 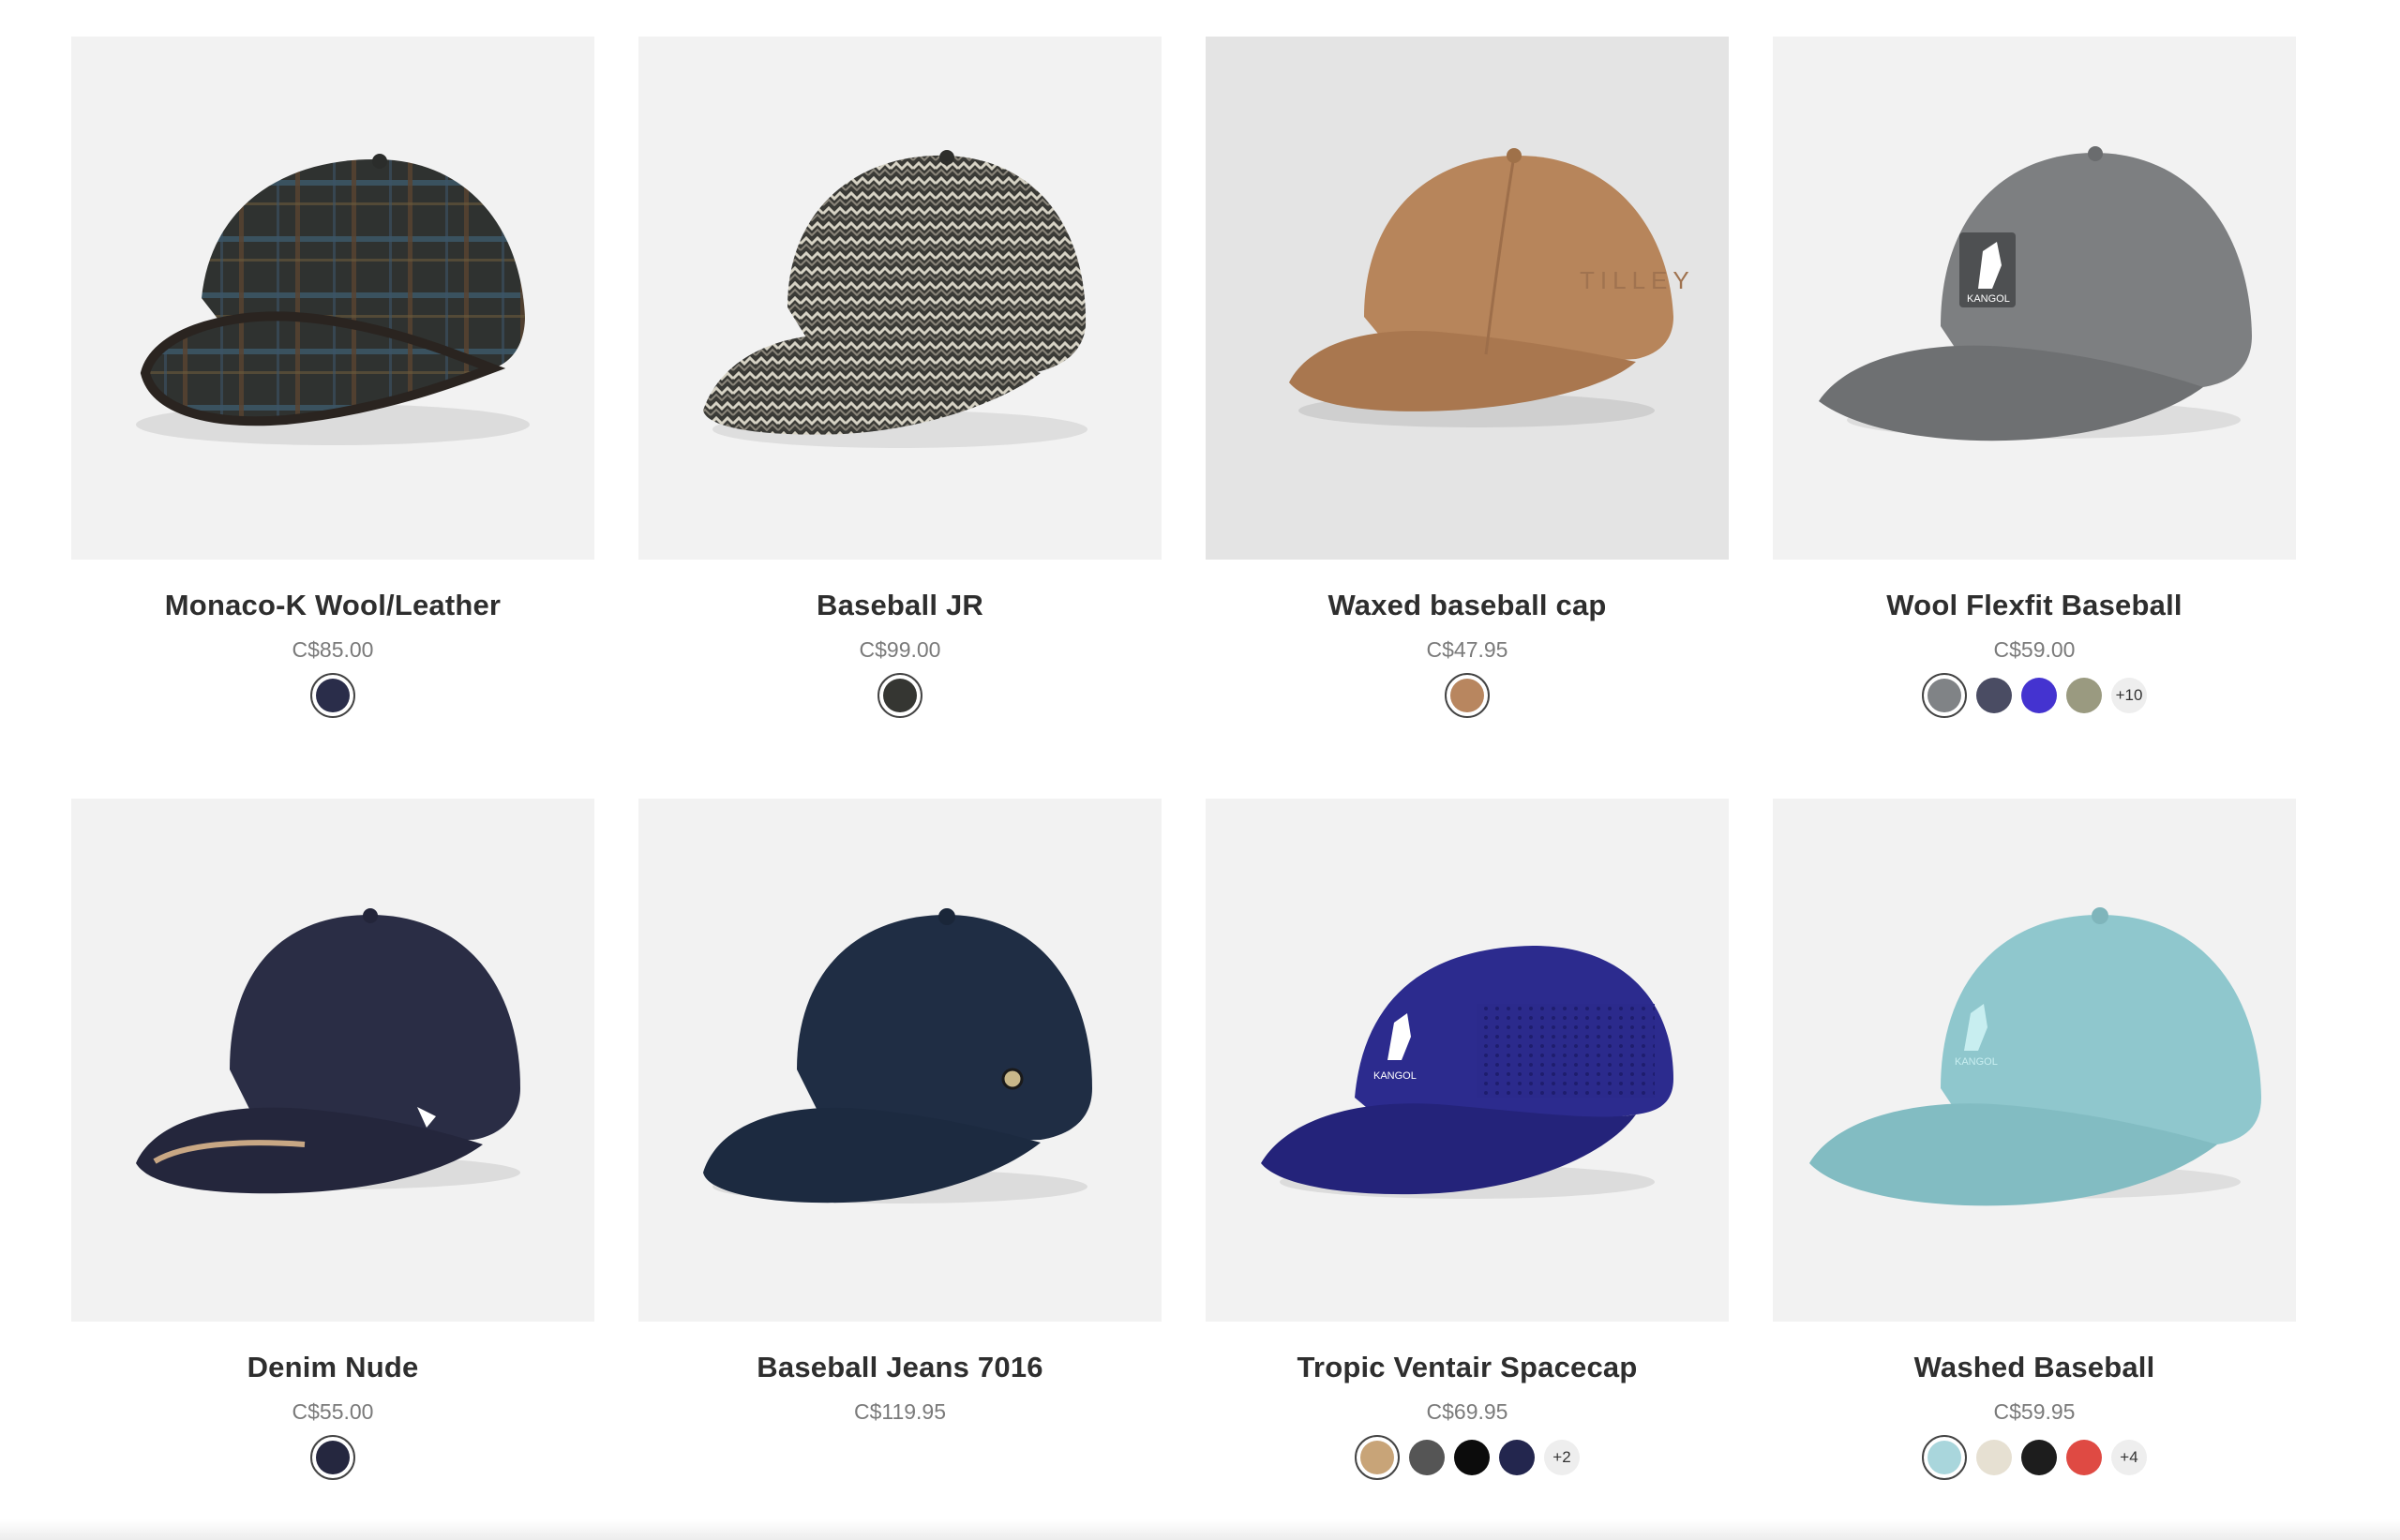 What do you see at coordinates (1200, 1529) in the screenshot?
I see `page-bottom-edge` at bounding box center [1200, 1529].